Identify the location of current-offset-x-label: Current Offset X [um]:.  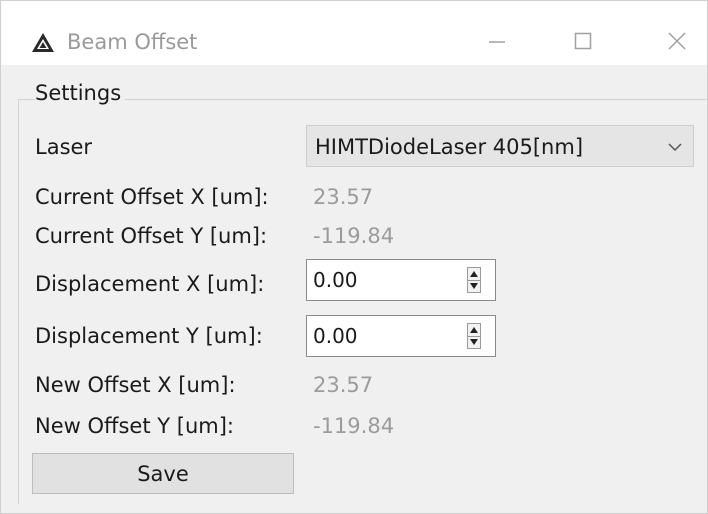
(152, 197).